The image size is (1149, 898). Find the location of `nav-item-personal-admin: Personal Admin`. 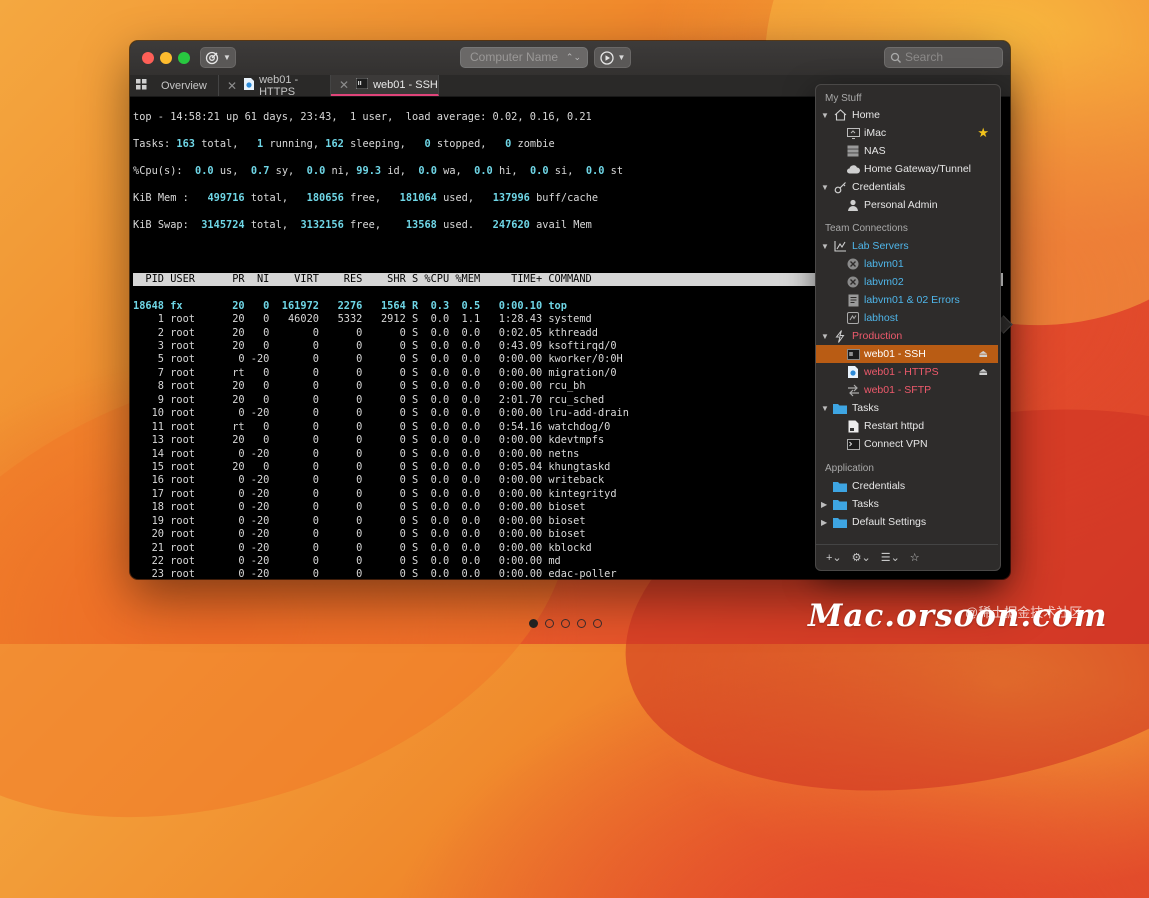

nav-item-personal-admin: Personal Admin is located at coordinates (907, 205).